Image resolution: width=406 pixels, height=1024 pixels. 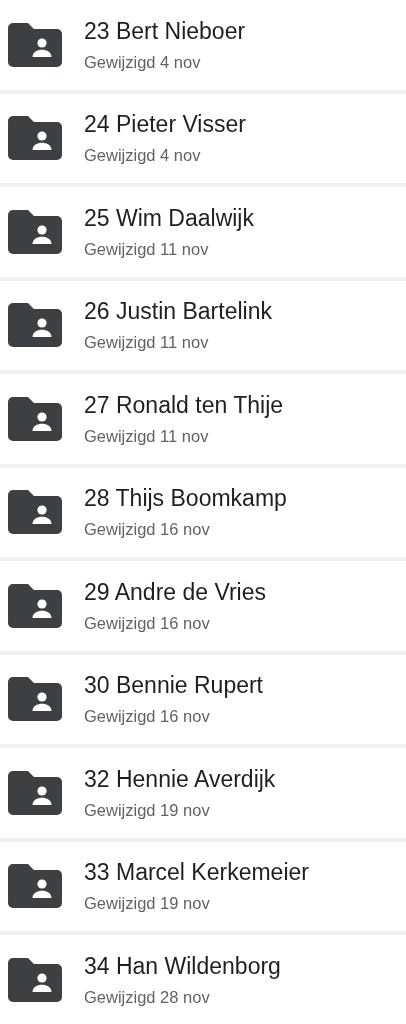 What do you see at coordinates (196, 873) in the screenshot?
I see `folder-name: 33 Marcel Kerkemeier` at bounding box center [196, 873].